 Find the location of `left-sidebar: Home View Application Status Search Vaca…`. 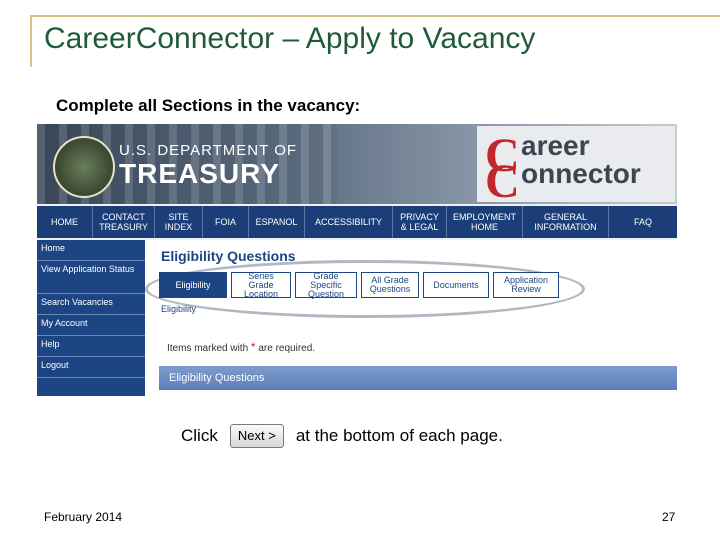

left-sidebar: Home View Application Status Search Vaca… is located at coordinates (91, 318).